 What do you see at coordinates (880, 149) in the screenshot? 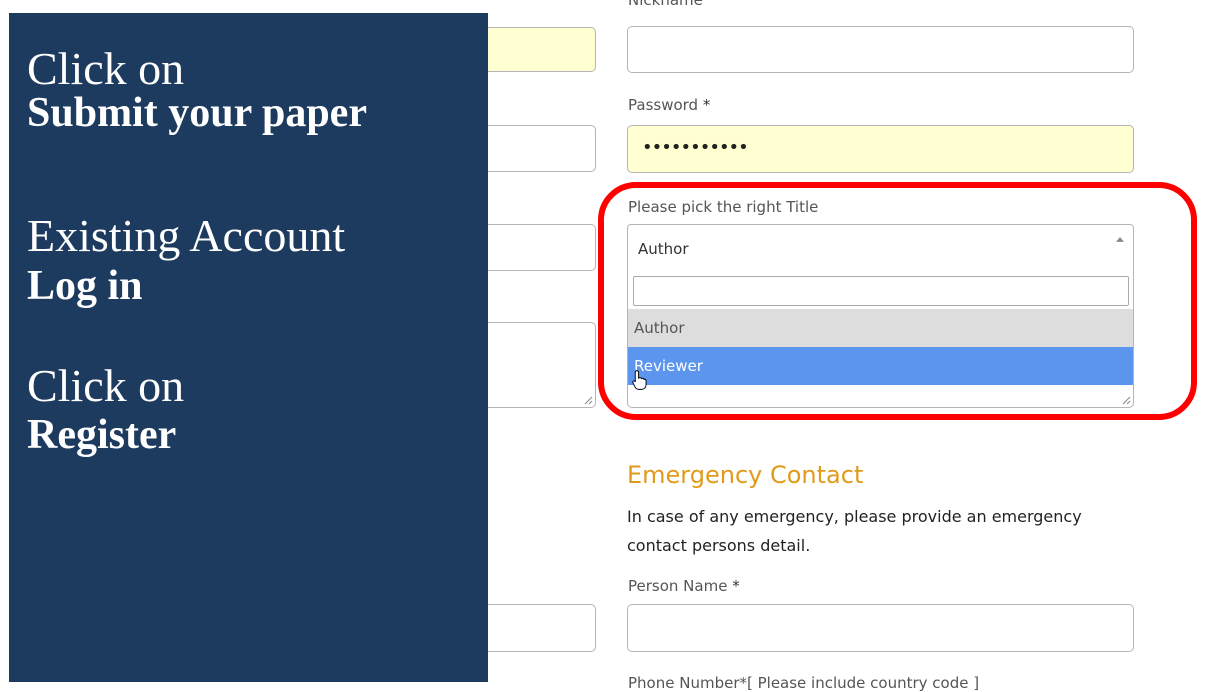
I see `password-input: •••••••••••` at bounding box center [880, 149].